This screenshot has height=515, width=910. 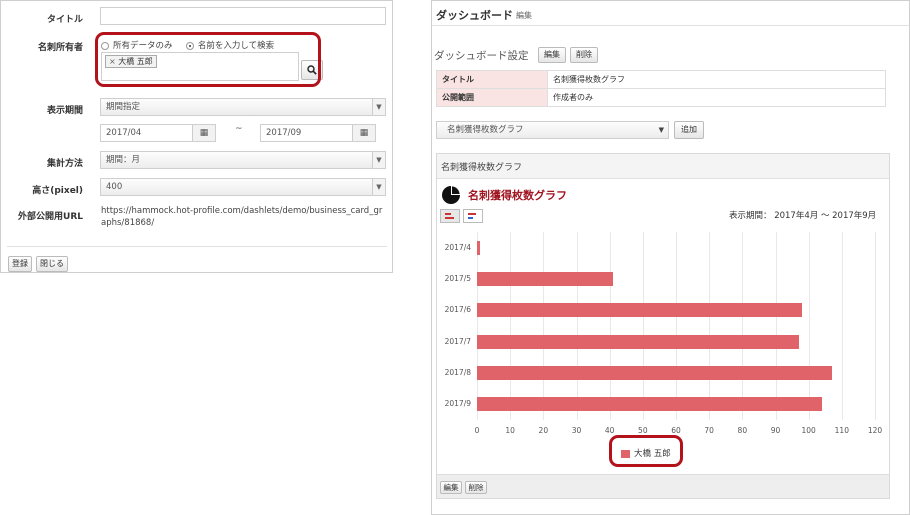 I want to click on chart-bar-toggle, so click(x=450, y=216).